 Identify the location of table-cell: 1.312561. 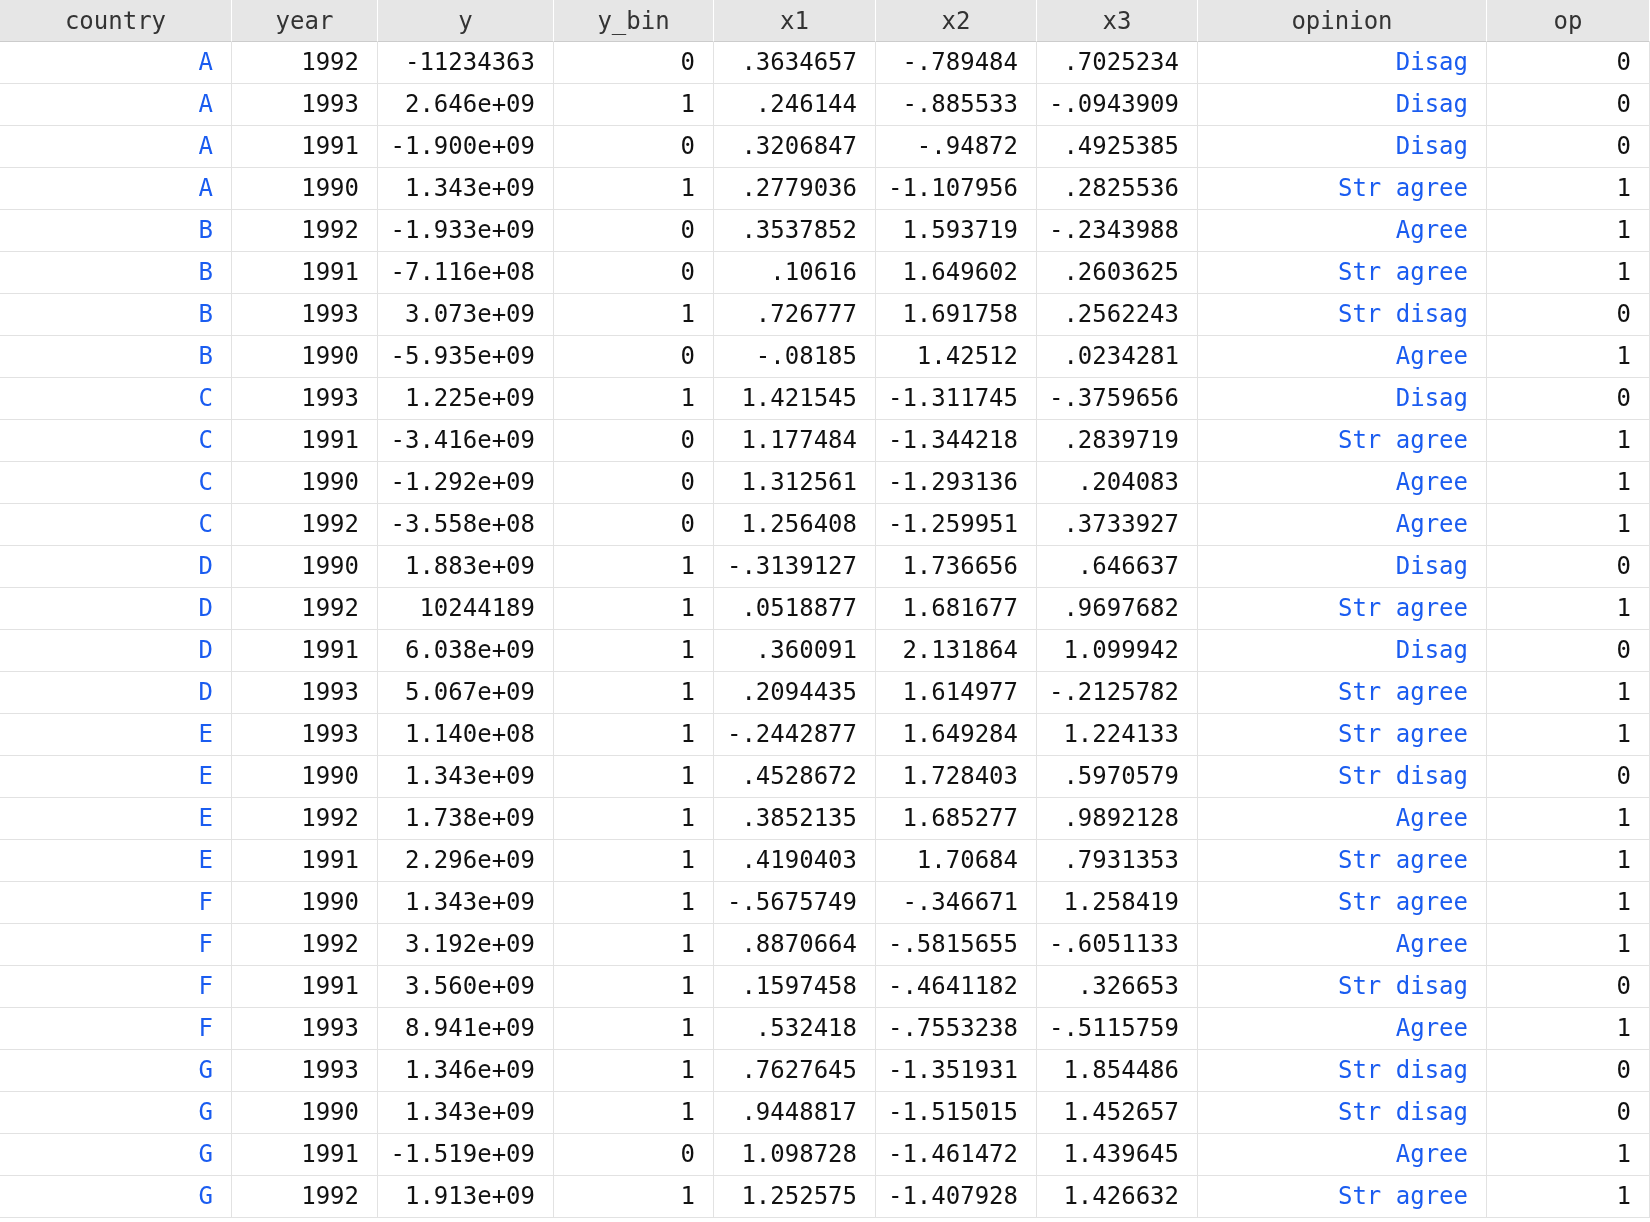
(795, 483).